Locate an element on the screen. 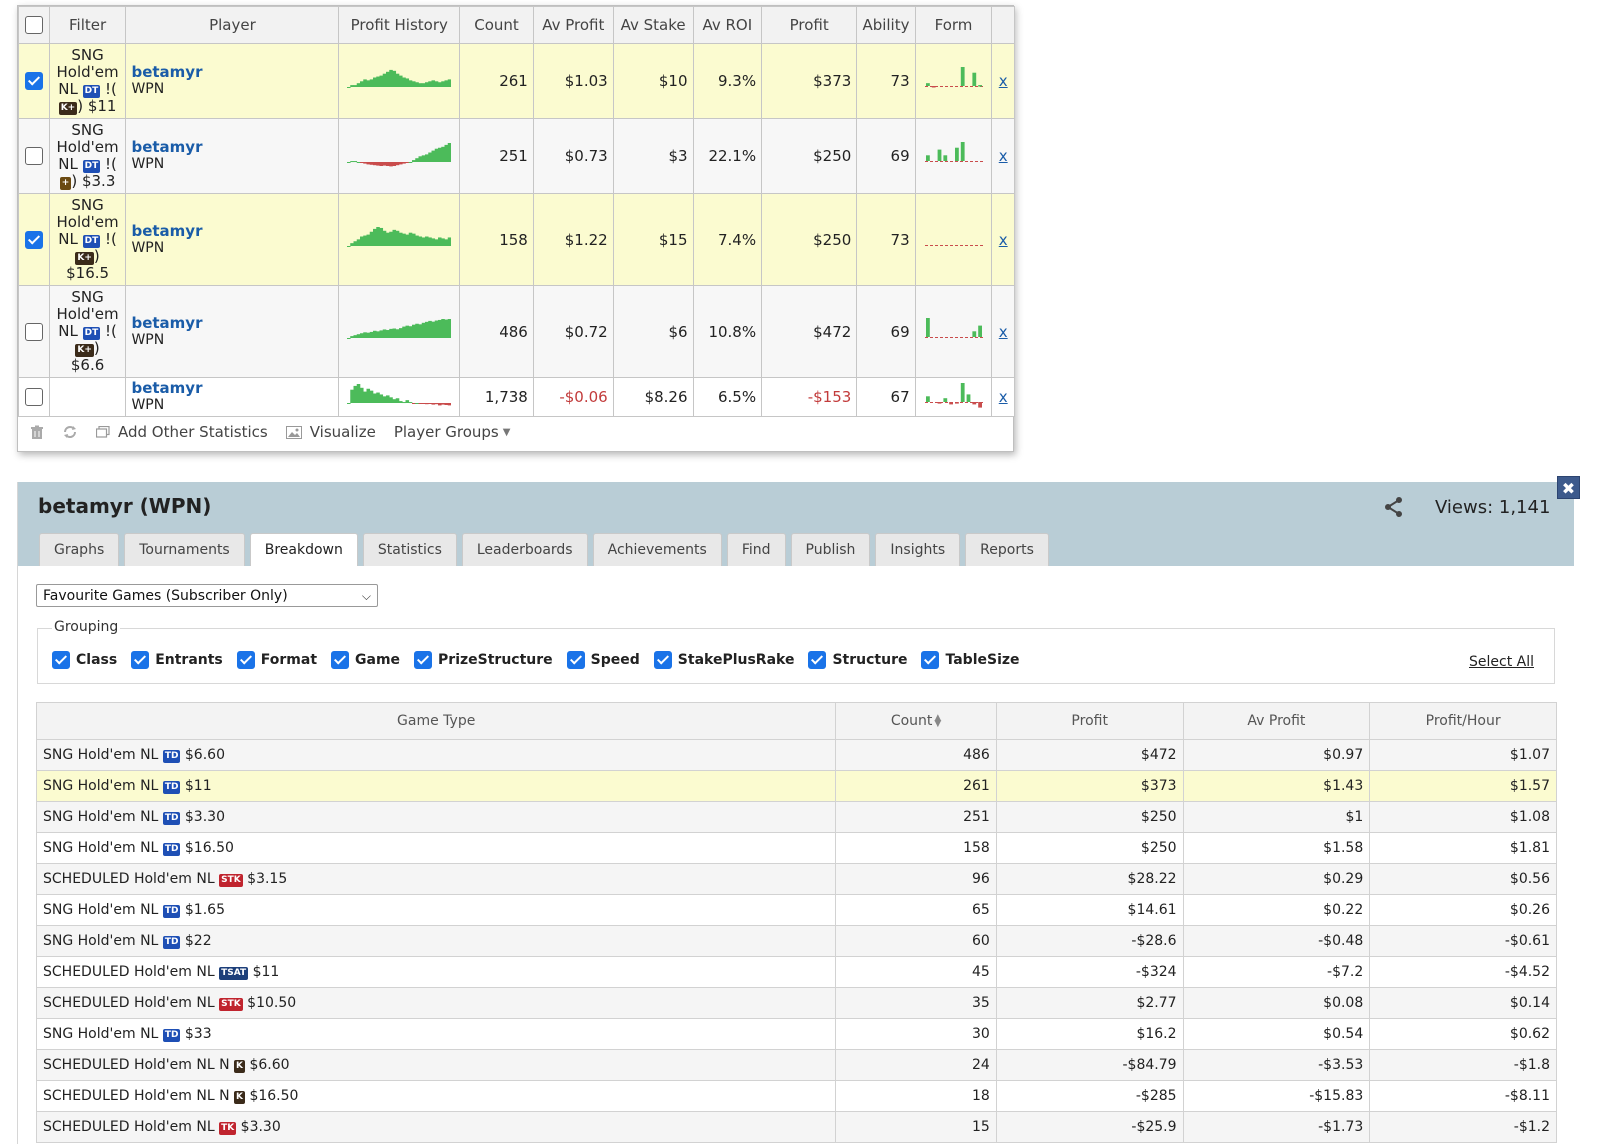 The height and width of the screenshot is (1144, 1600). tab-leaderboards: Leaderboards is located at coordinates (524, 549).